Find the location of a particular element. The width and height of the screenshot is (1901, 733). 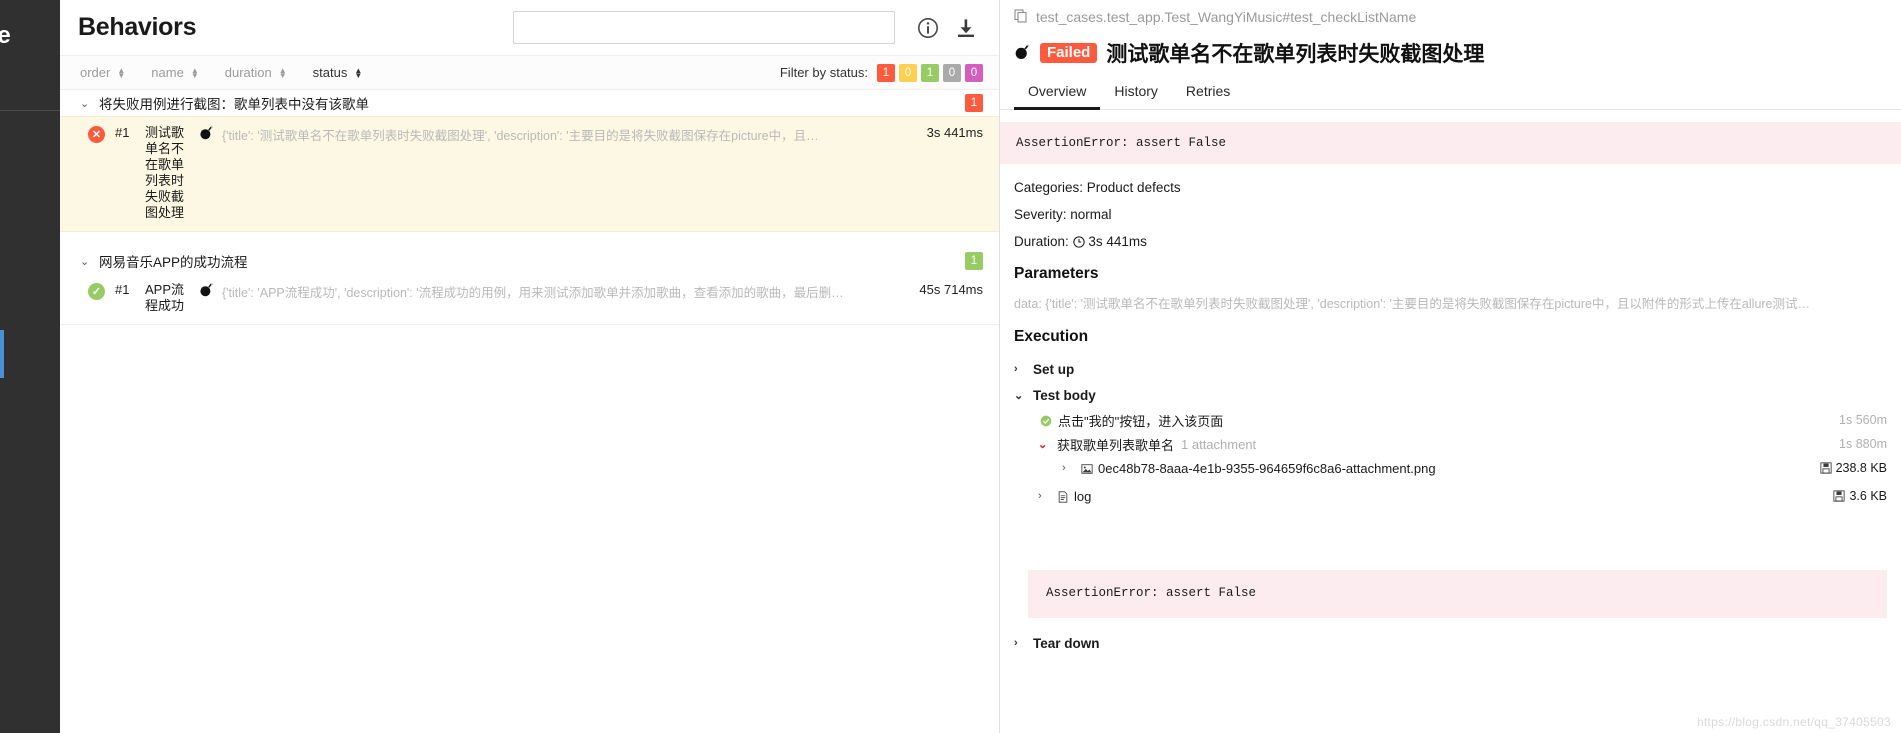

detail-tabs: Overview History Retries is located at coordinates (1450, 94).